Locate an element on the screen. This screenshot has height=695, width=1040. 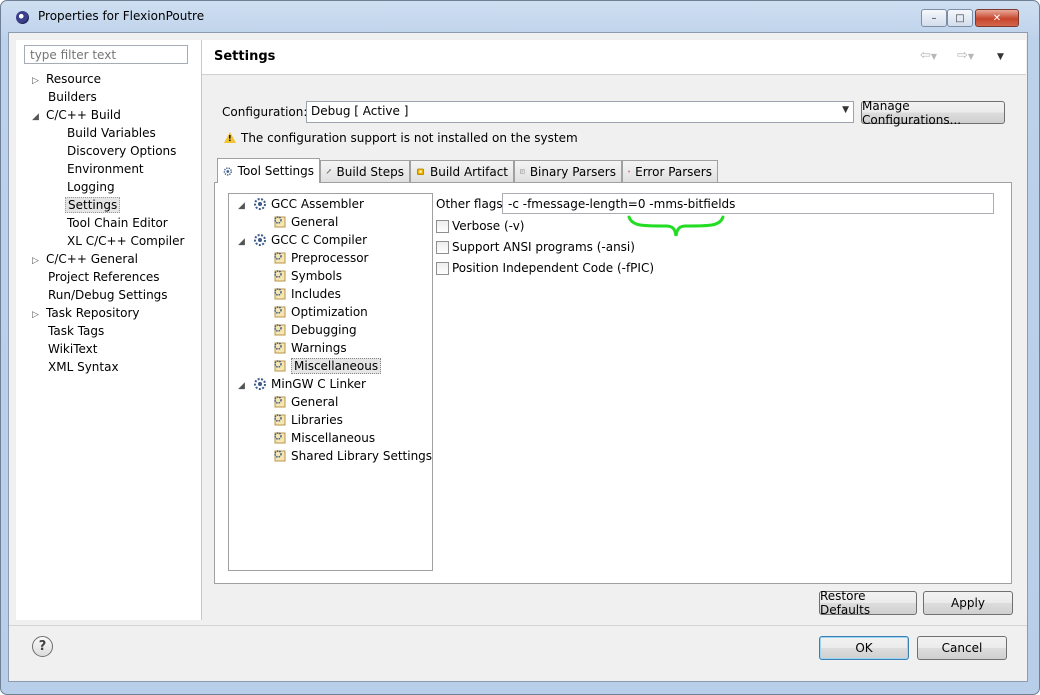
close-button: ✕ is located at coordinates (997, 18).